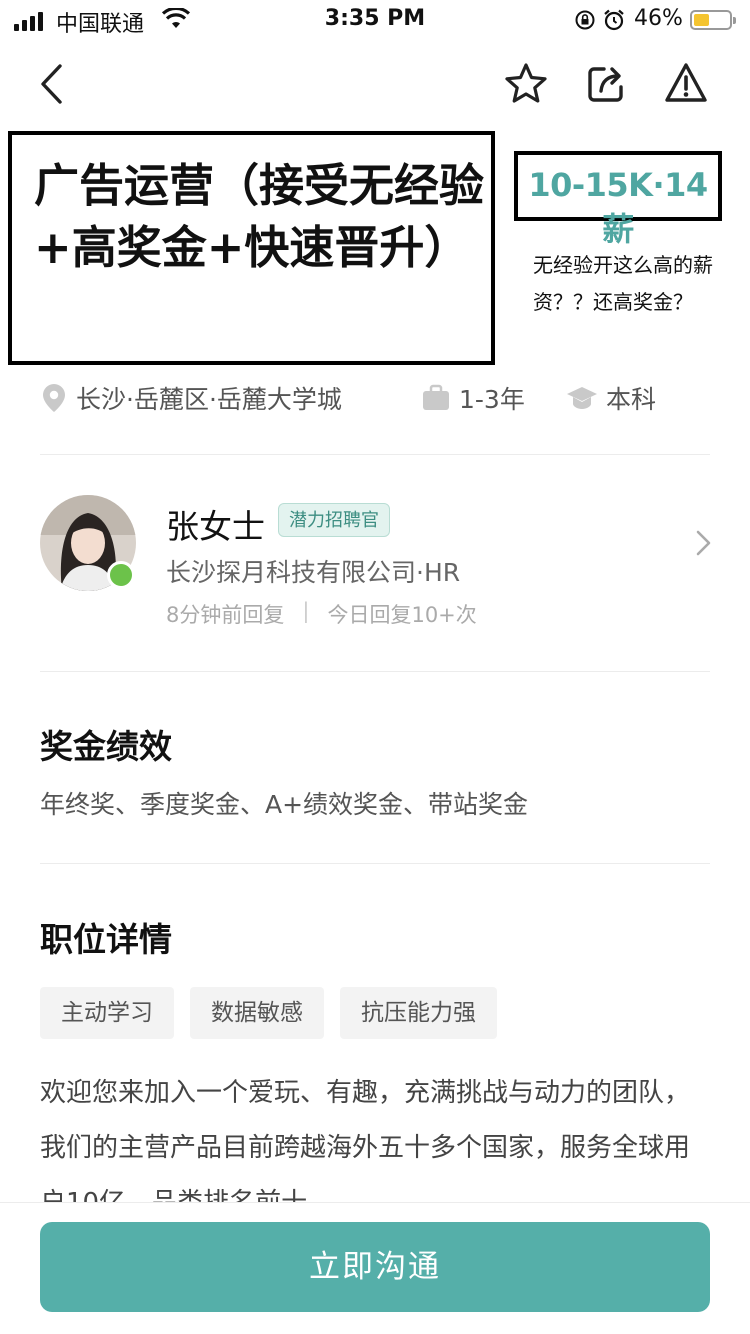 This screenshot has height=1334, width=750. I want to click on salary: 10-15K·14薪, so click(618, 207).